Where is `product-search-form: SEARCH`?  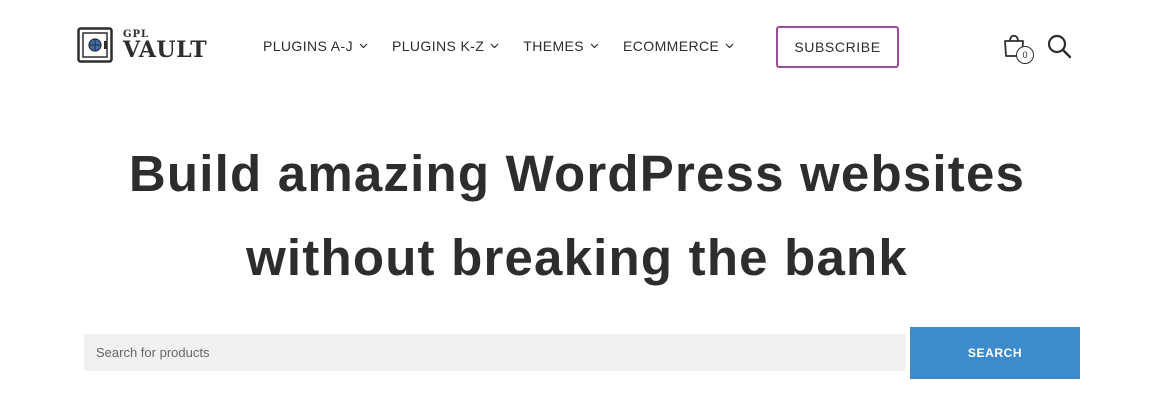 product-search-form: SEARCH is located at coordinates (582, 353).